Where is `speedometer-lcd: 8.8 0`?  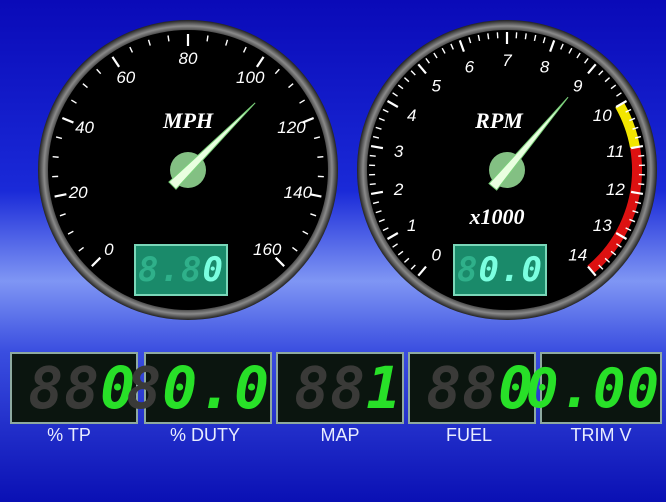 speedometer-lcd: 8.8 0 is located at coordinates (181, 270).